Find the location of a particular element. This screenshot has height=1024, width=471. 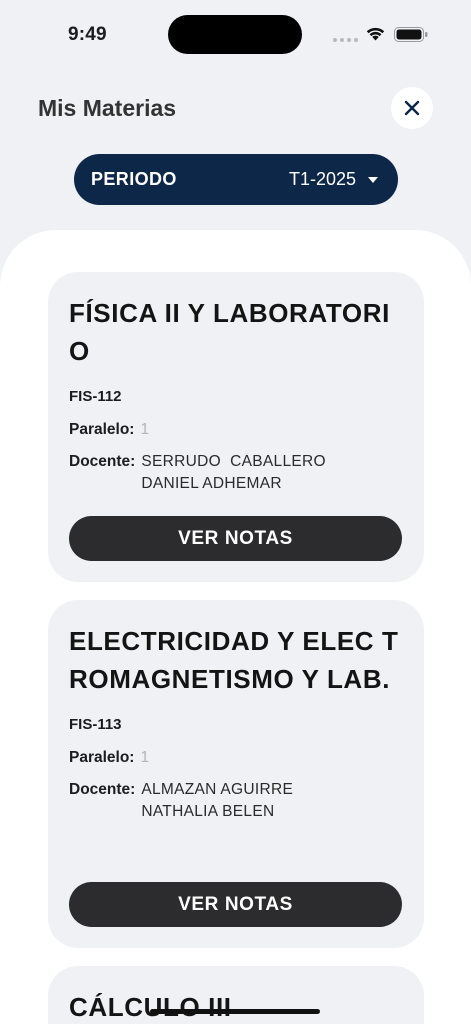

docente-value: SERRUDO CABALLERO DANIEL ADHEMAR is located at coordinates (233, 473).